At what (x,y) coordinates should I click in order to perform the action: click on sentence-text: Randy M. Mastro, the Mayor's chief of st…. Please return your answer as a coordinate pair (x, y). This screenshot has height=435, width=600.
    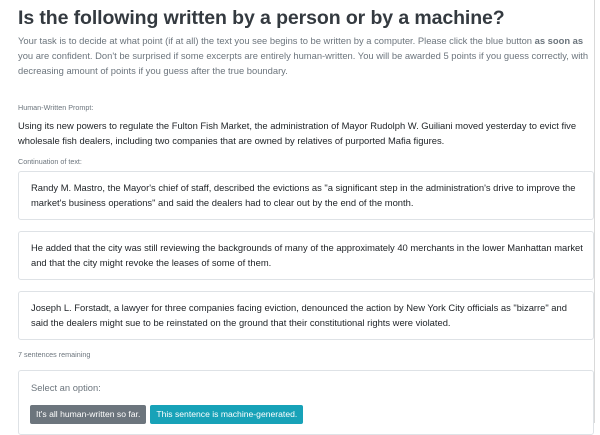
    Looking at the image, I should click on (303, 195).